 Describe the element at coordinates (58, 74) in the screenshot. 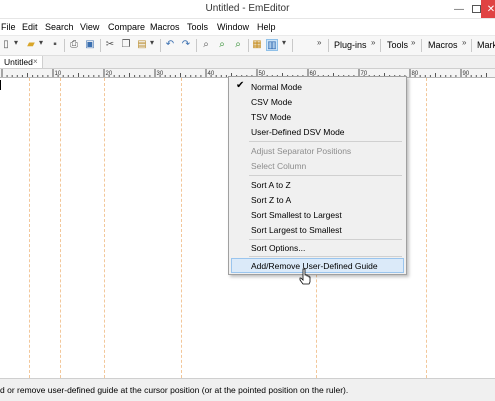

I see `ruler-label: 10` at that location.